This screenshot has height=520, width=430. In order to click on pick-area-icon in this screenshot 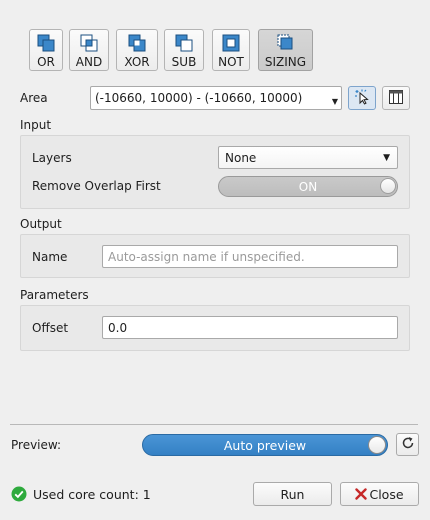, I will do `click(362, 98)`.